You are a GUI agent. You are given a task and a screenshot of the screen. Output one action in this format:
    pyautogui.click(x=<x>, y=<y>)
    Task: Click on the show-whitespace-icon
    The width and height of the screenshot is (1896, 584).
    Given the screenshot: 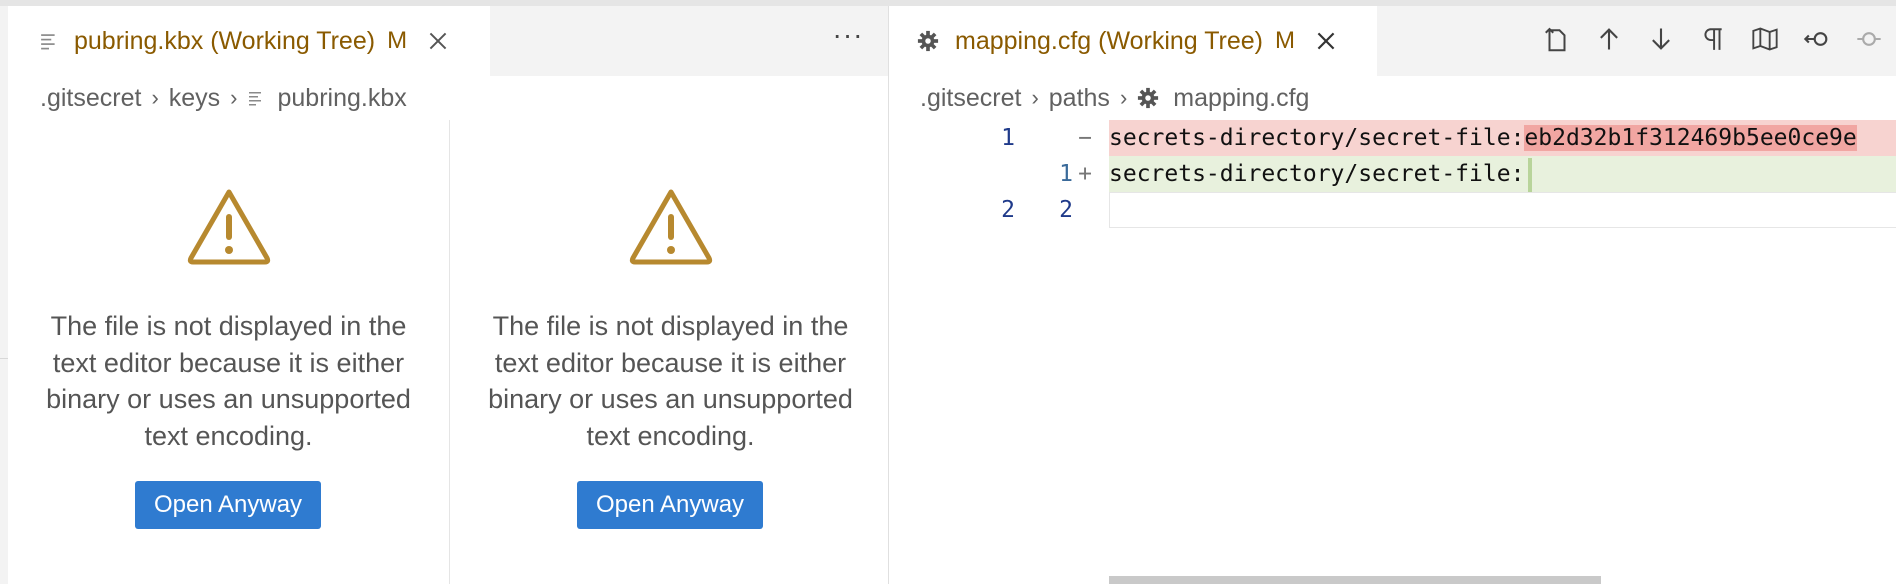 What is the action you would take?
    pyautogui.click(x=1713, y=39)
    